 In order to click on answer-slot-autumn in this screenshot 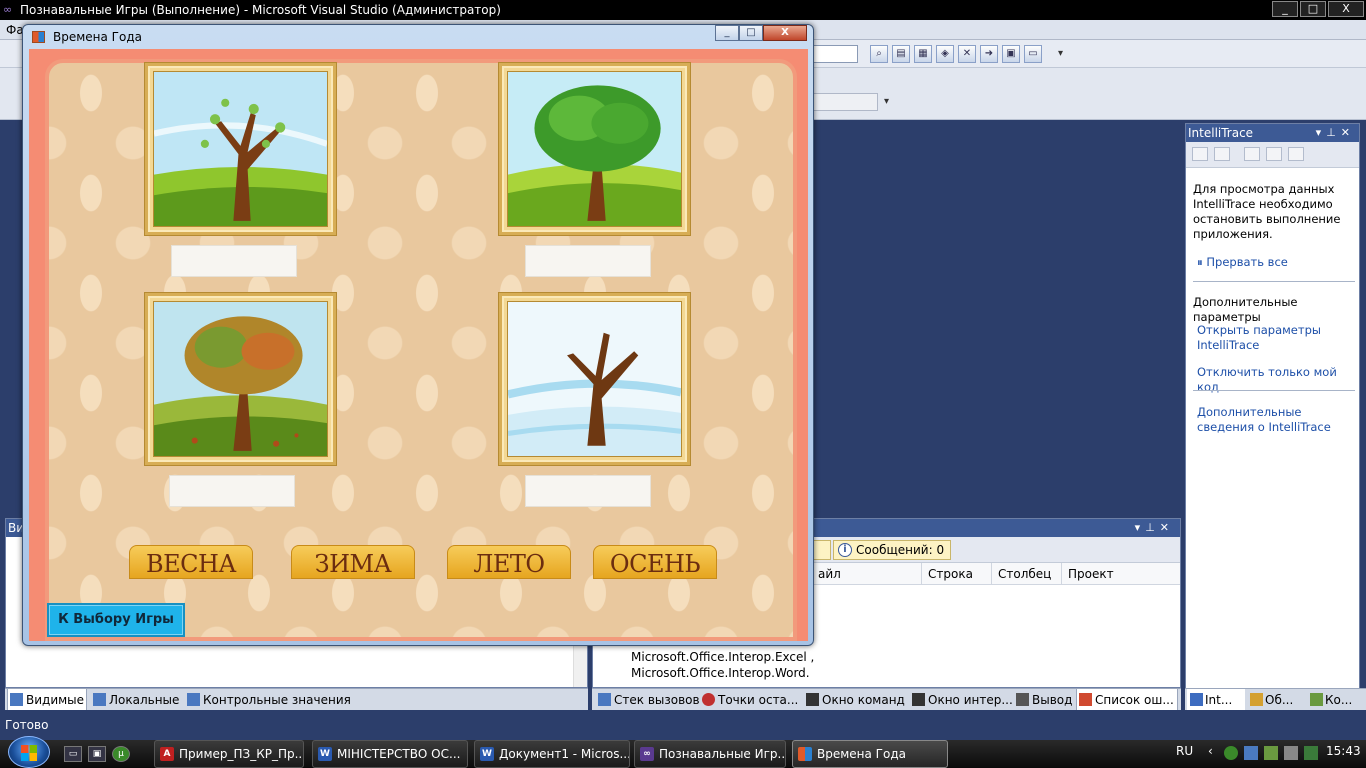, I will do `click(232, 491)`.